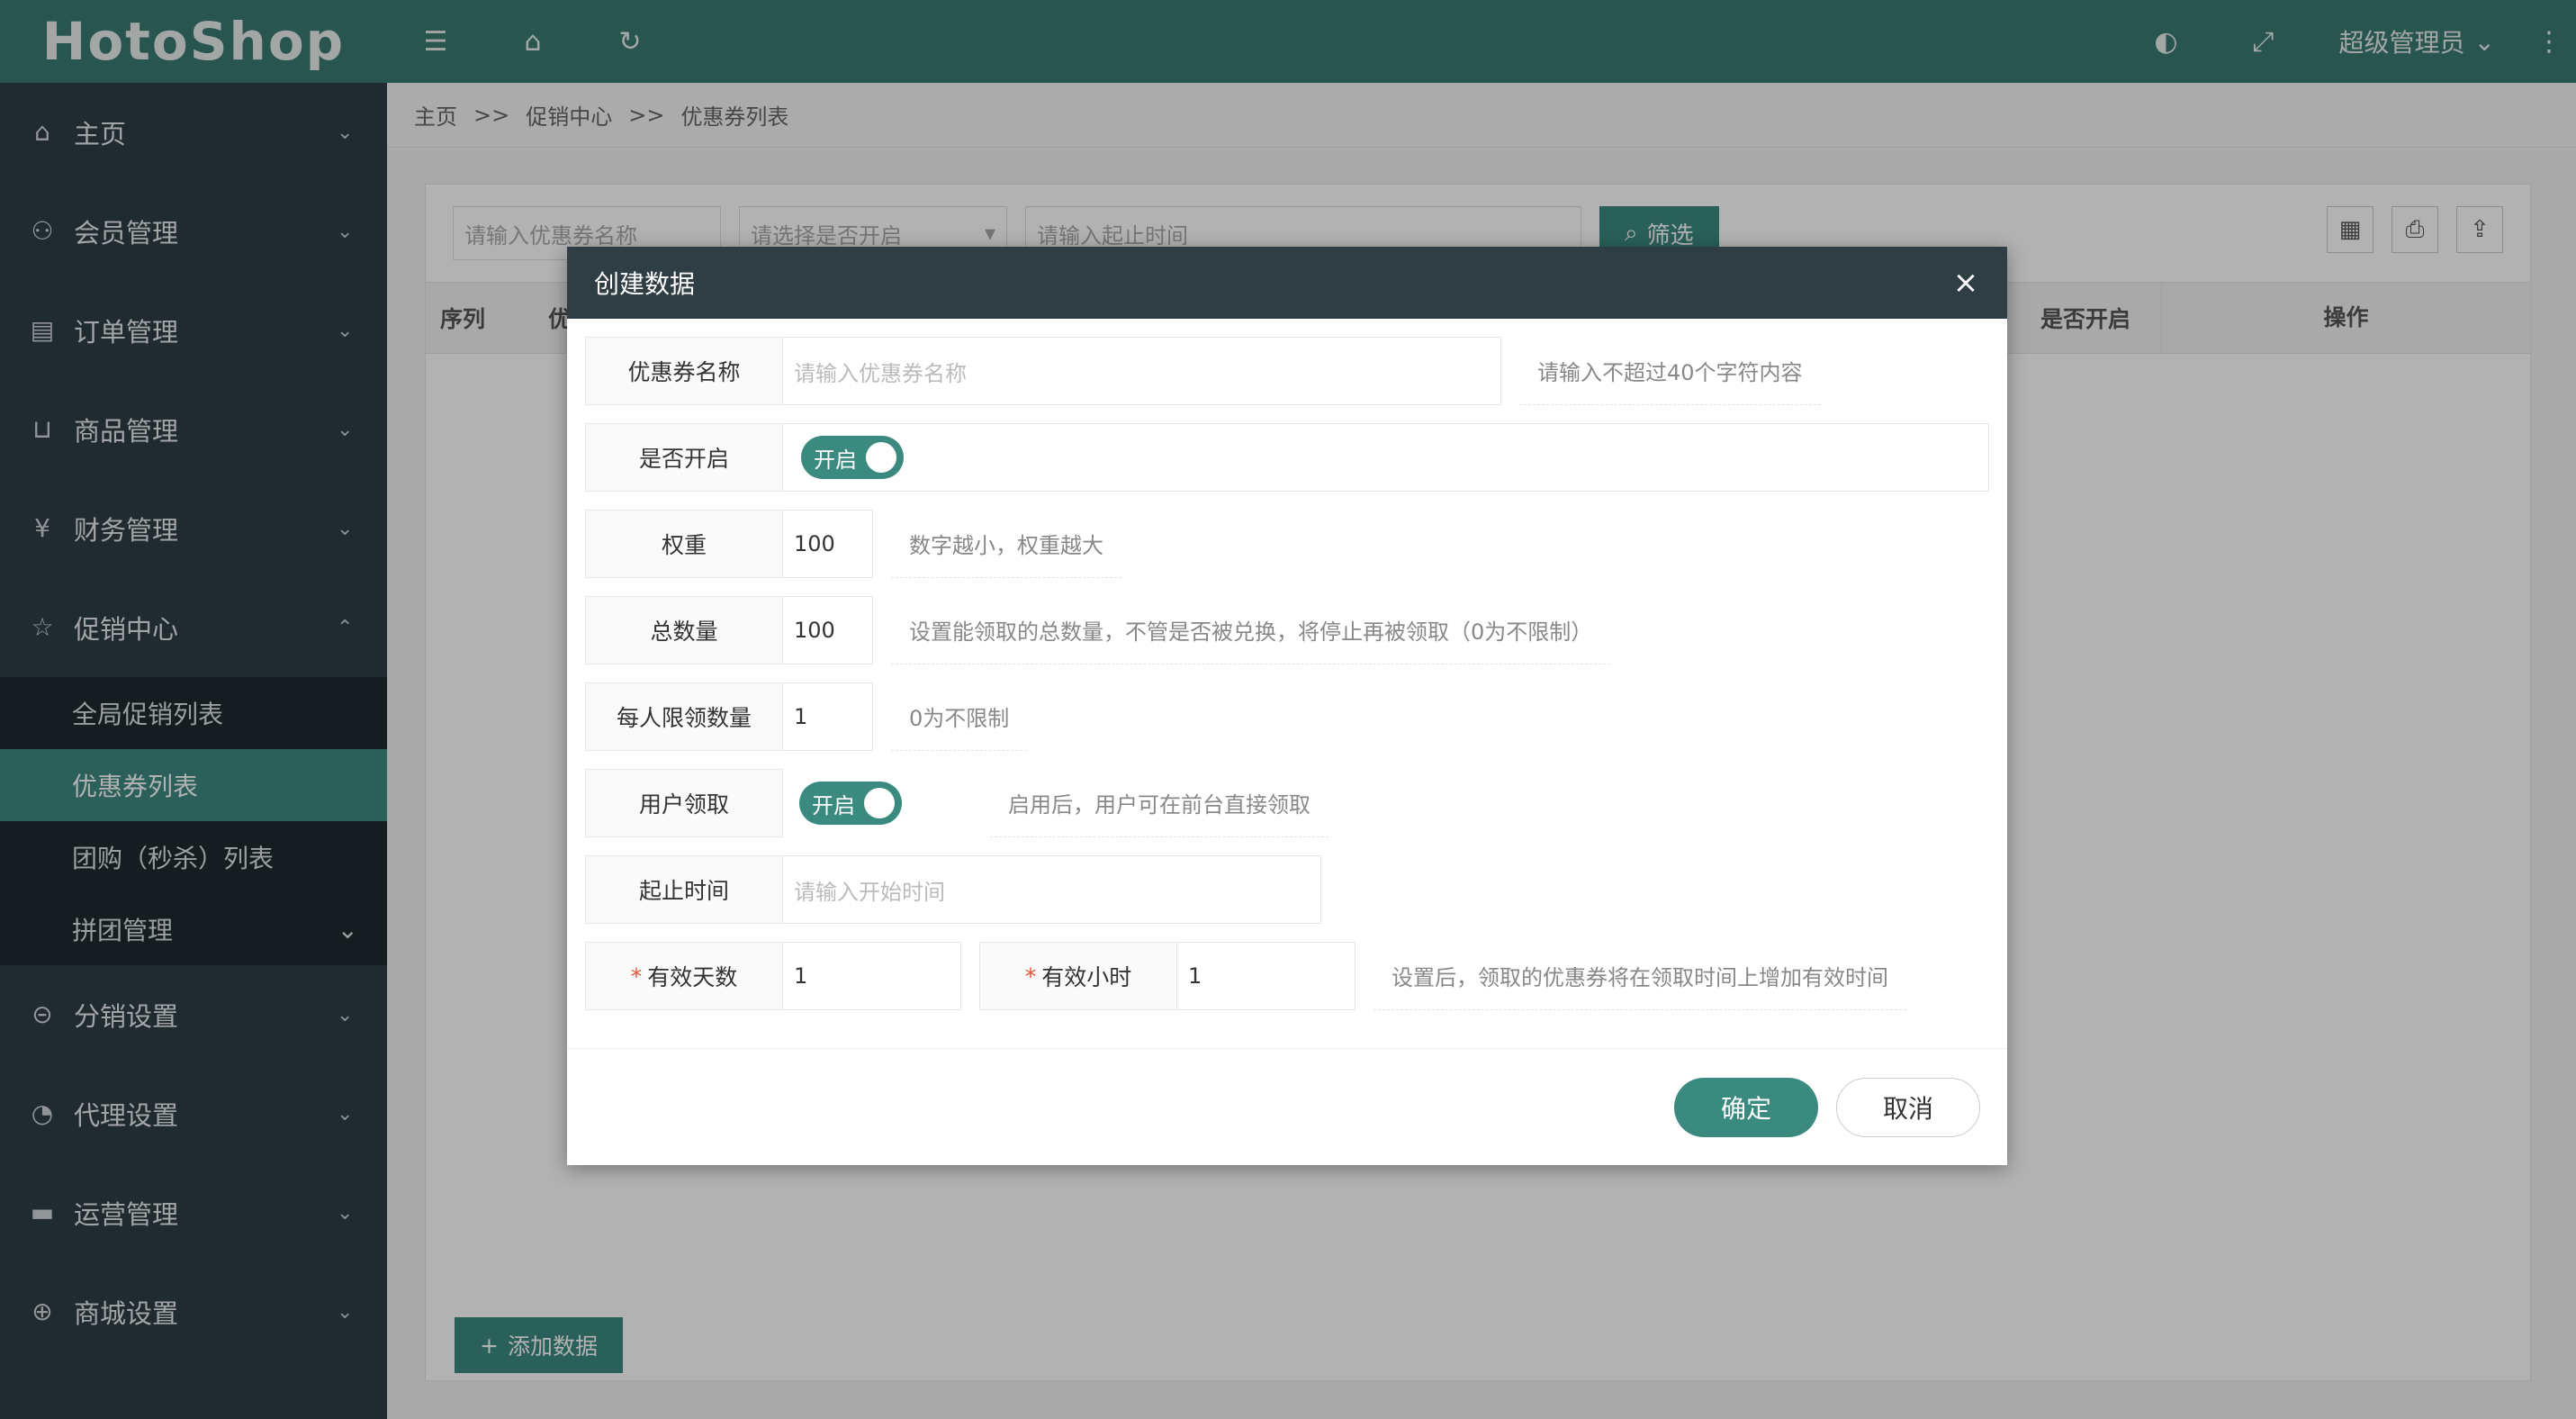 Image resolution: width=2576 pixels, height=1419 pixels. What do you see at coordinates (828, 544) in the screenshot?
I see `weight-input: 100` at bounding box center [828, 544].